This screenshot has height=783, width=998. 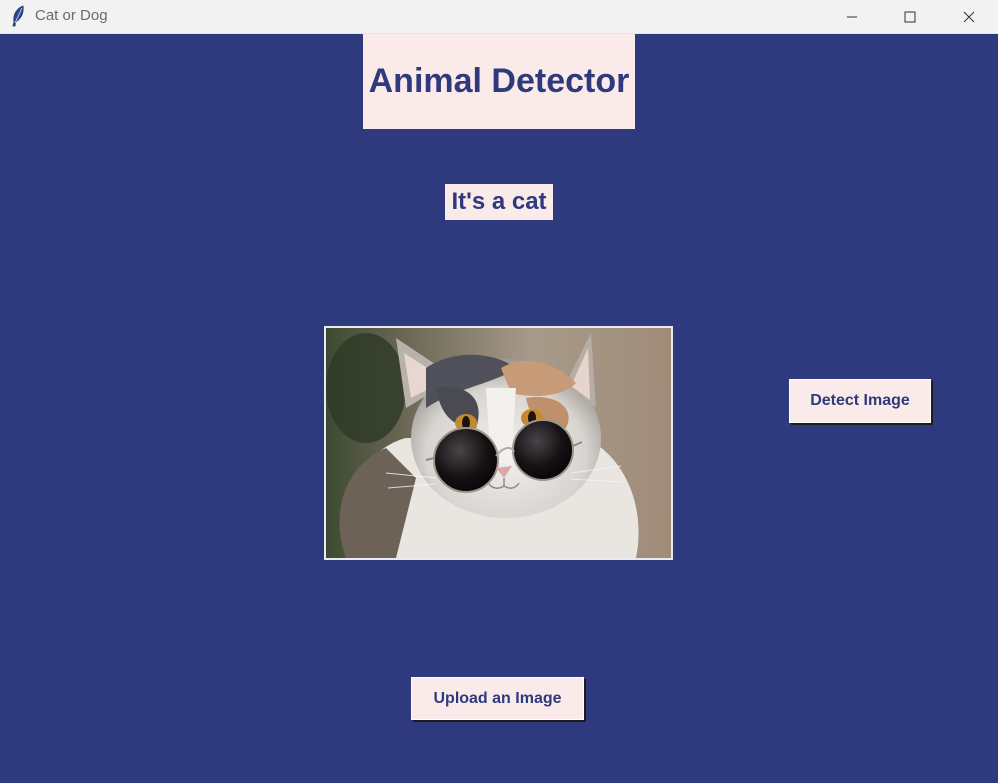 I want to click on feather-icon, so click(x=18, y=16).